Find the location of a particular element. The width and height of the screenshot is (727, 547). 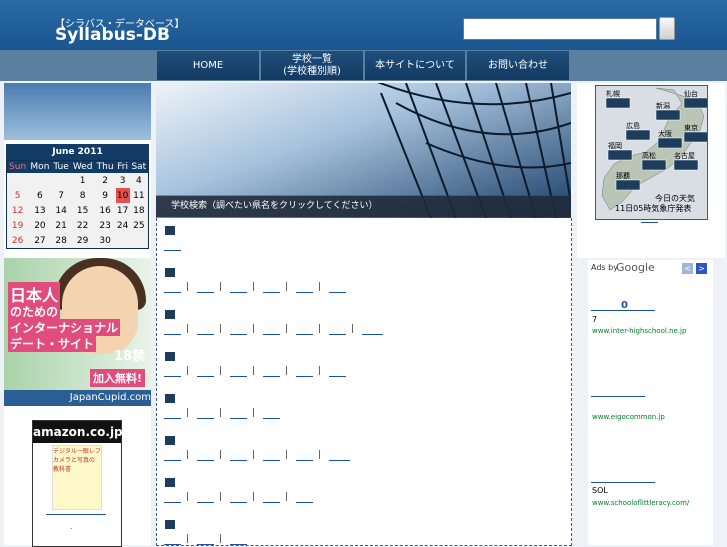

calendar-day: 17 is located at coordinates (123, 210).